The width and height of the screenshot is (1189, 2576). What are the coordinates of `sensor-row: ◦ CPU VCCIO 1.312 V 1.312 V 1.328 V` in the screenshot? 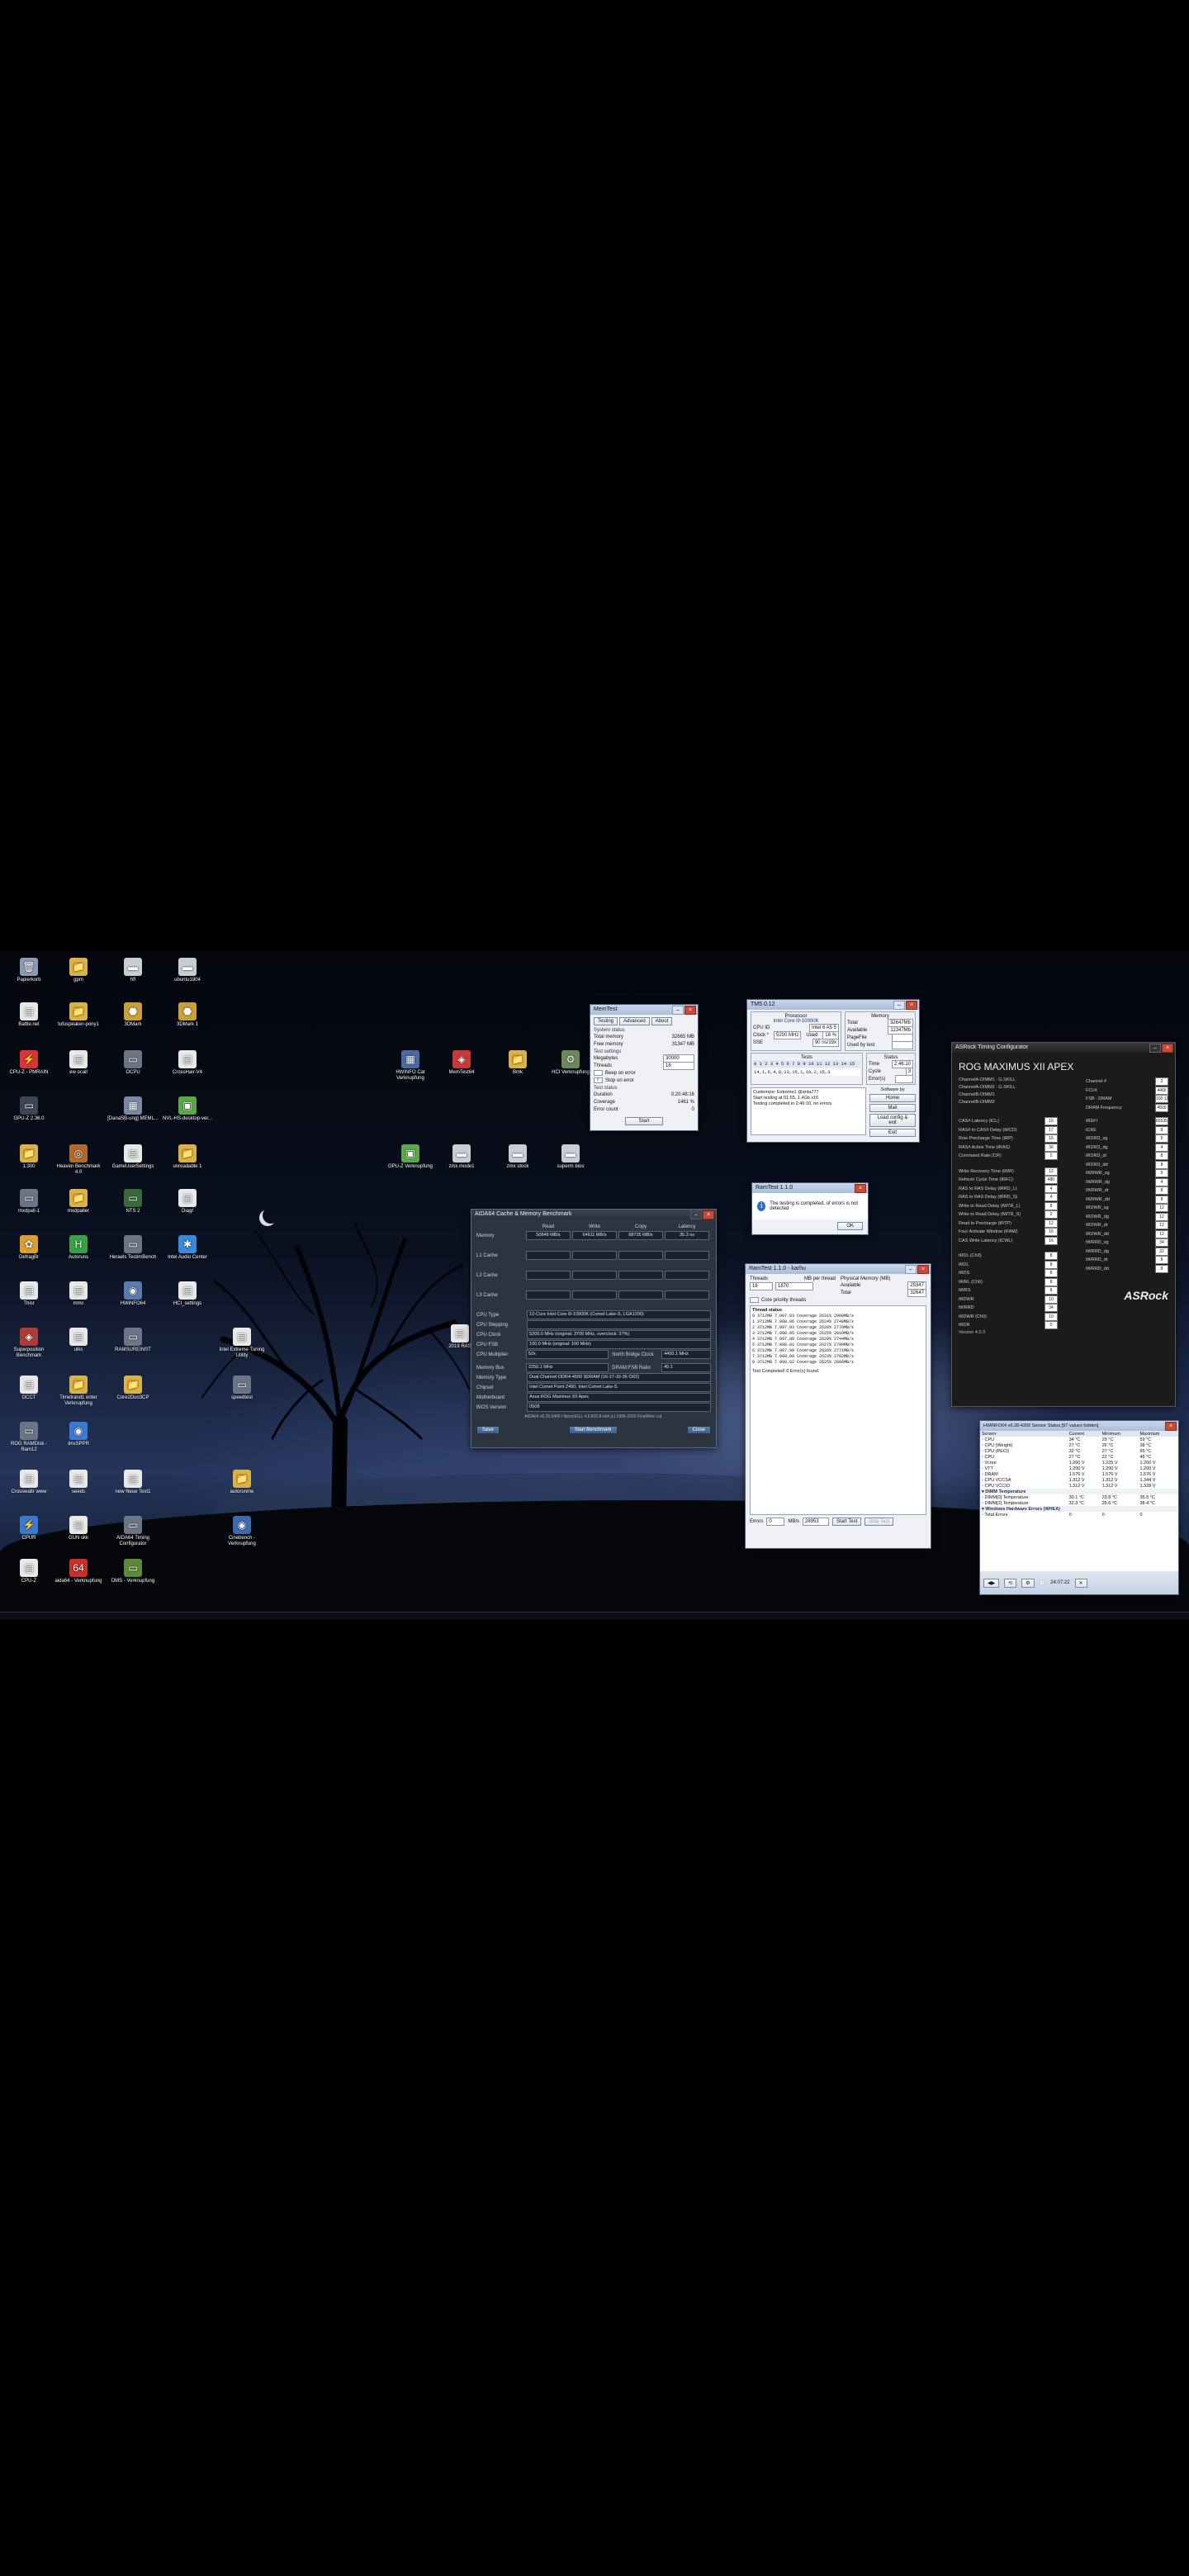 It's located at (1079, 1486).